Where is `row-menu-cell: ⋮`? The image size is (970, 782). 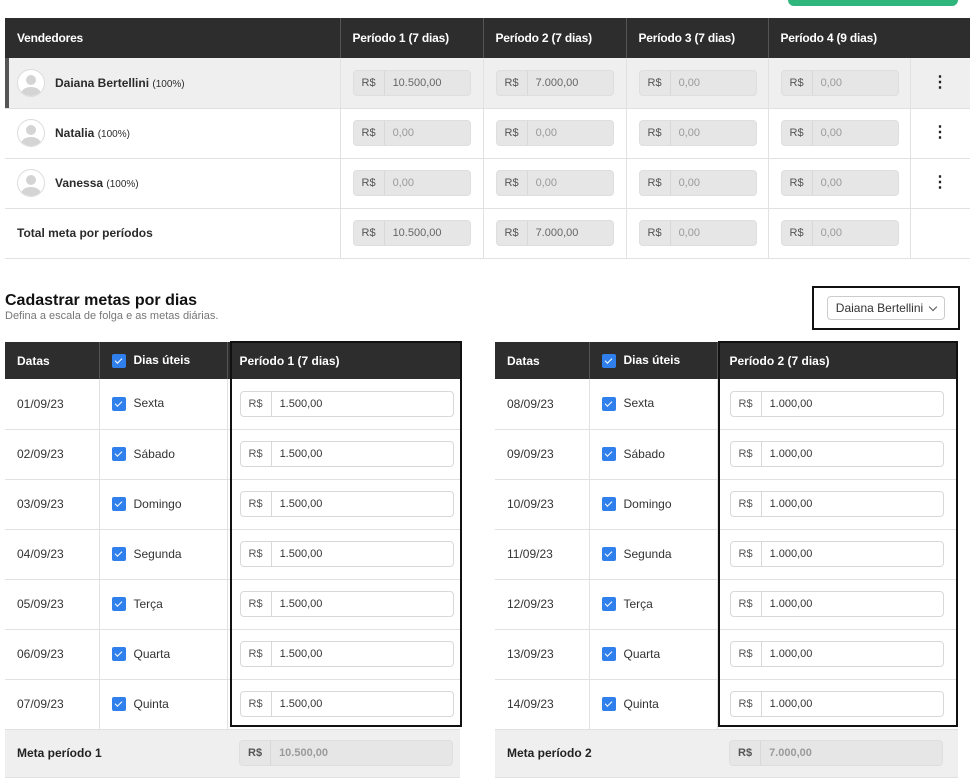 row-menu-cell: ⋮ is located at coordinates (940, 83).